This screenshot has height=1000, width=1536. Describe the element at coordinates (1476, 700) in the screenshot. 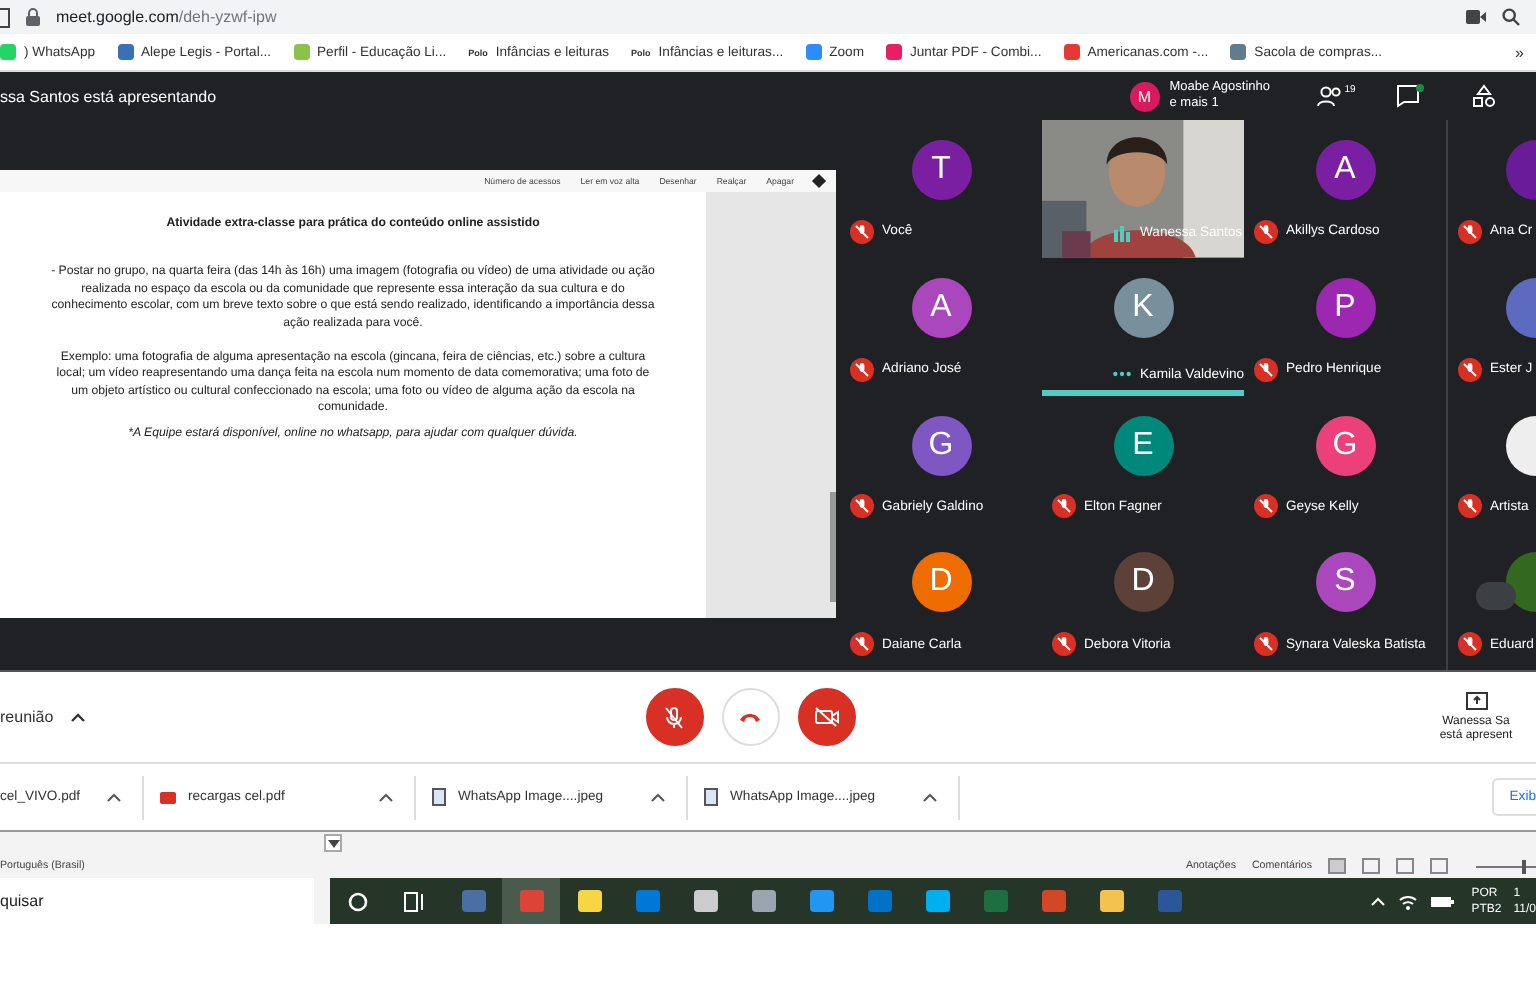

I see `present-icon` at that location.